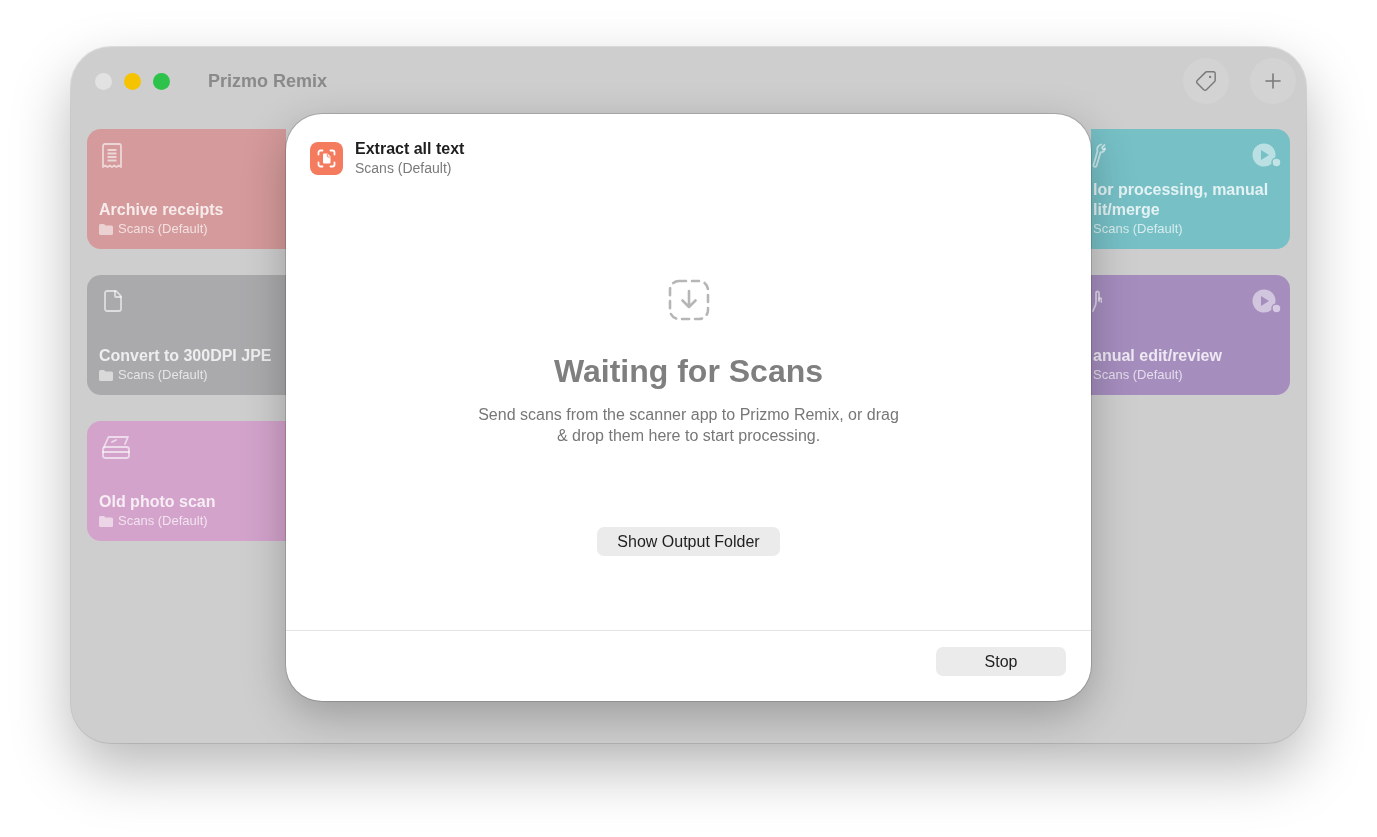  What do you see at coordinates (403, 168) in the screenshot?
I see `dialog-subtitle: Scans (Default)` at bounding box center [403, 168].